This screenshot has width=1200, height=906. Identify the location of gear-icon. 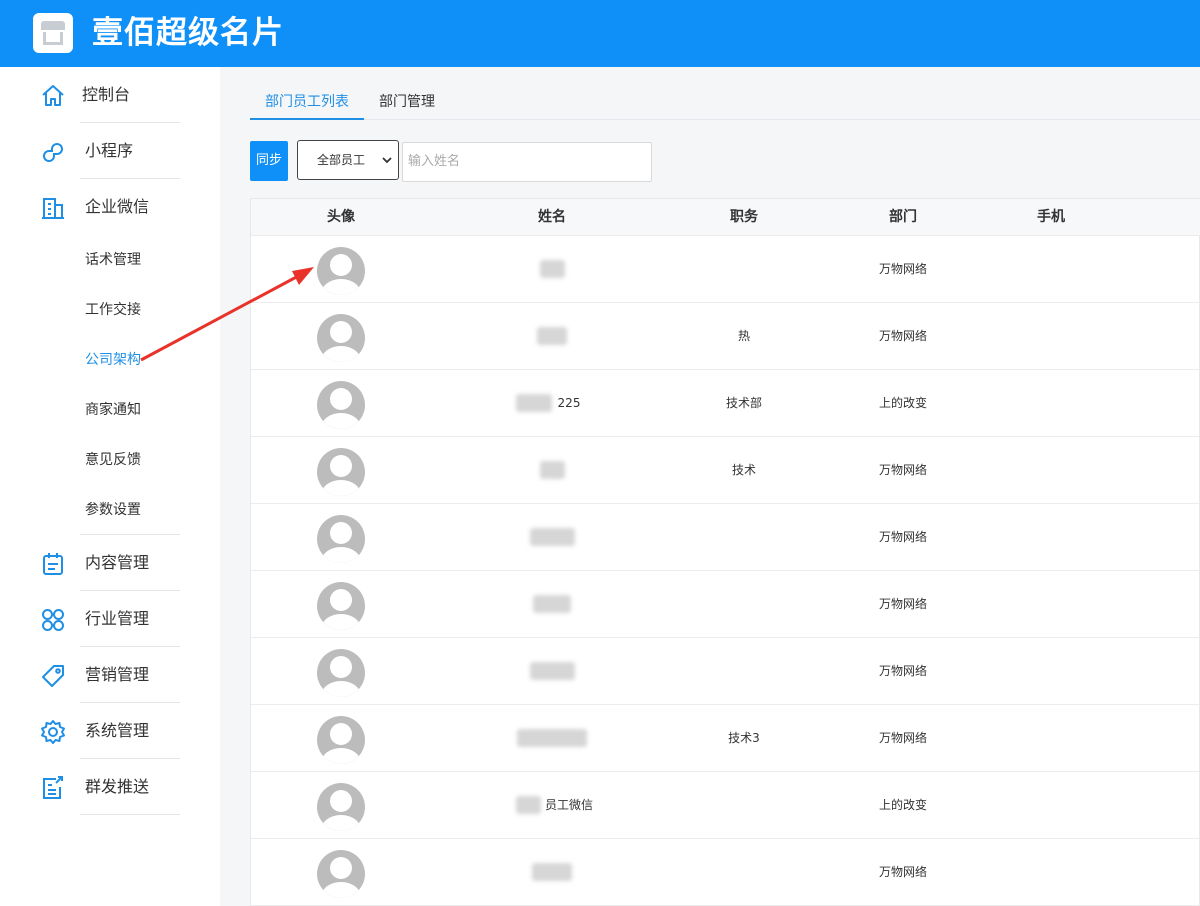
(53, 732).